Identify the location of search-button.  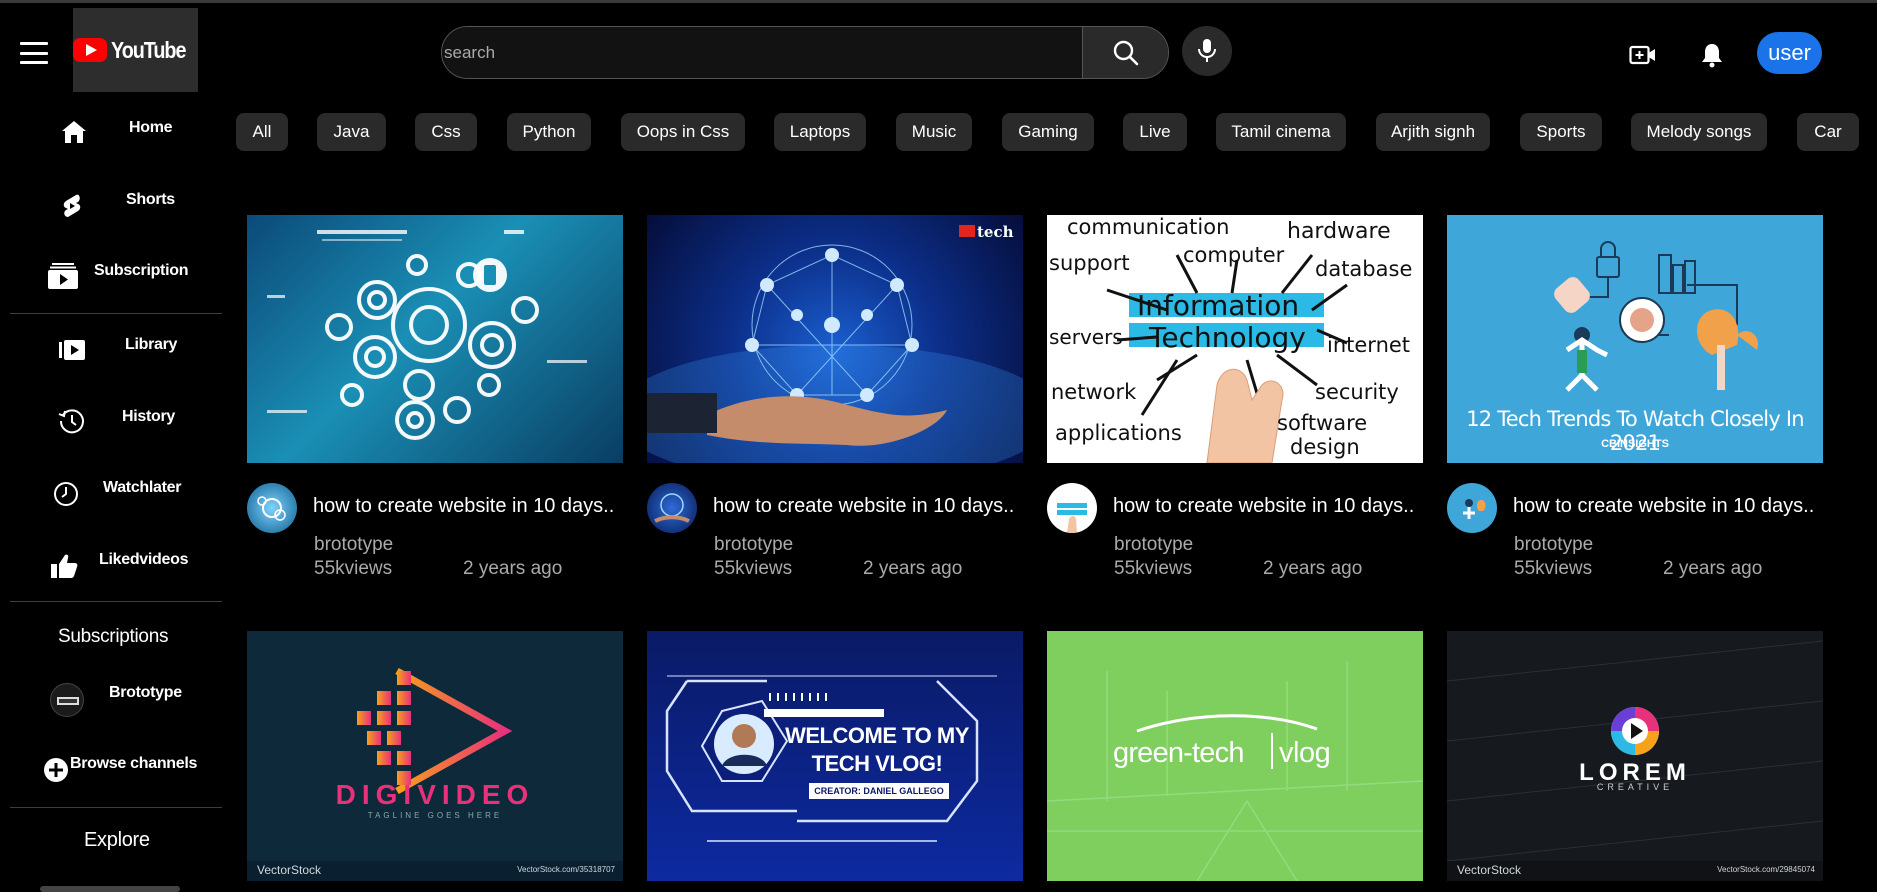
(1125, 52).